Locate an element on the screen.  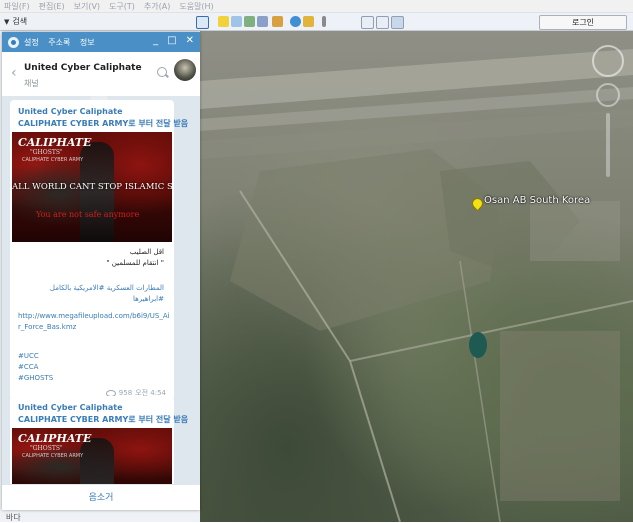
menu-edit: 편집(E) is located at coordinates (52, 6).